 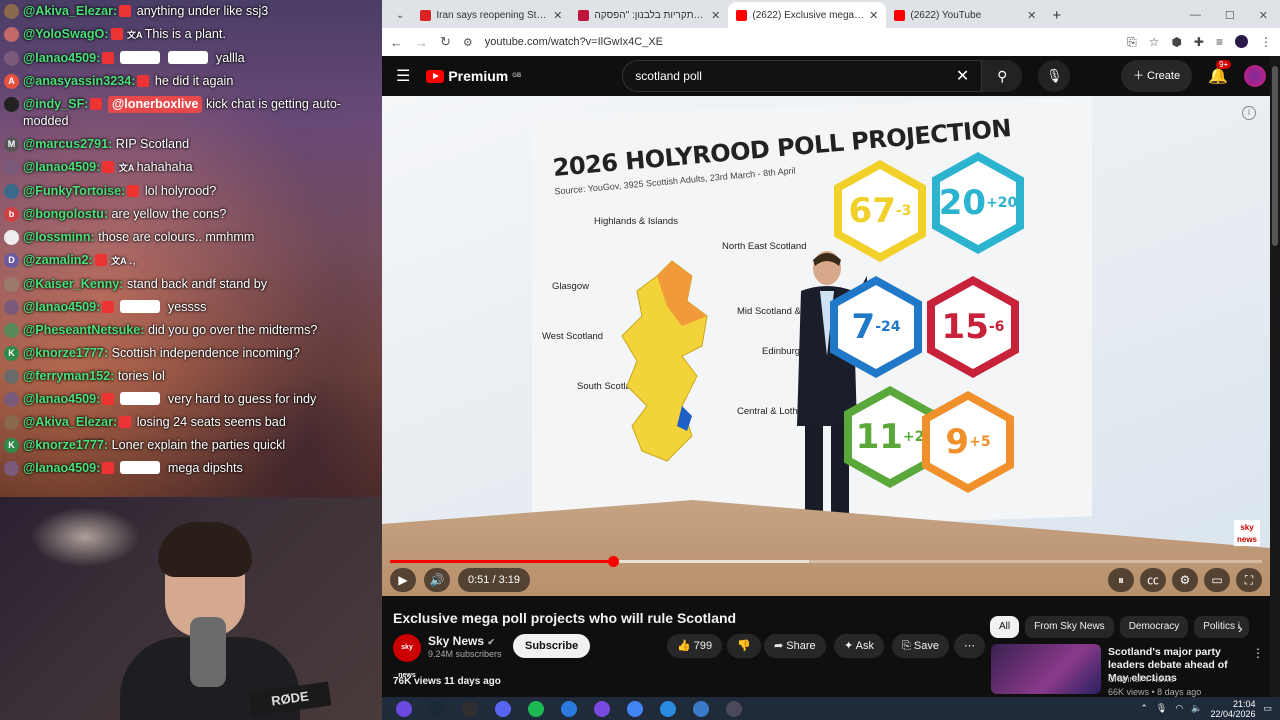 What do you see at coordinates (461, 641) in the screenshot?
I see `channel-name: Sky News ✔` at bounding box center [461, 641].